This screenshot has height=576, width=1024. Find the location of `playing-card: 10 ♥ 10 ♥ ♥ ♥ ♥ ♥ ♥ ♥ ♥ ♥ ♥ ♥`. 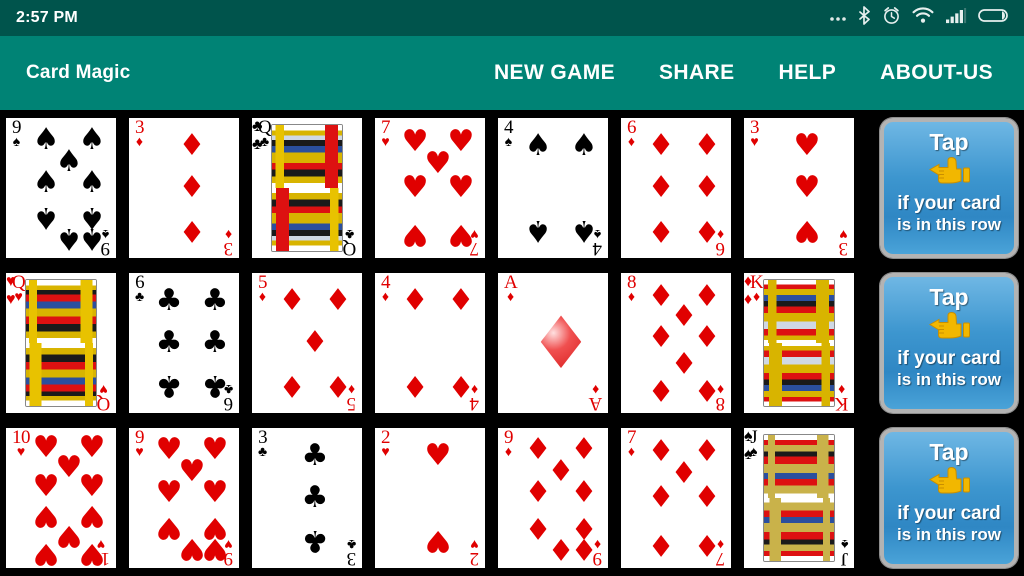

playing-card: 10 ♥ 10 ♥ ♥ ♥ ♥ ♥ ♥ ♥ ♥ ♥ ♥ ♥ is located at coordinates (61, 498).